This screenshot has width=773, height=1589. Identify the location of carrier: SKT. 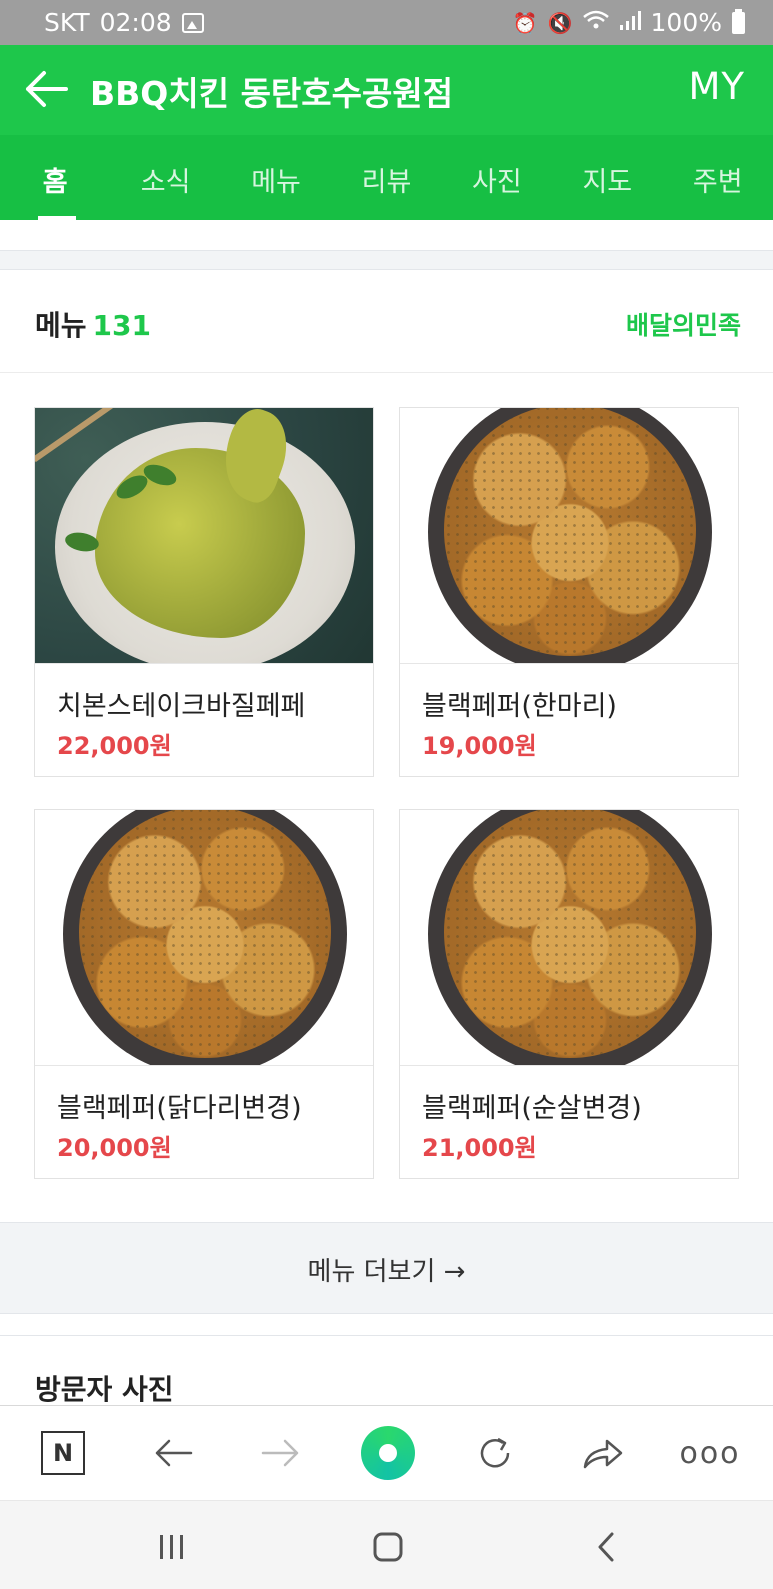
(67, 22).